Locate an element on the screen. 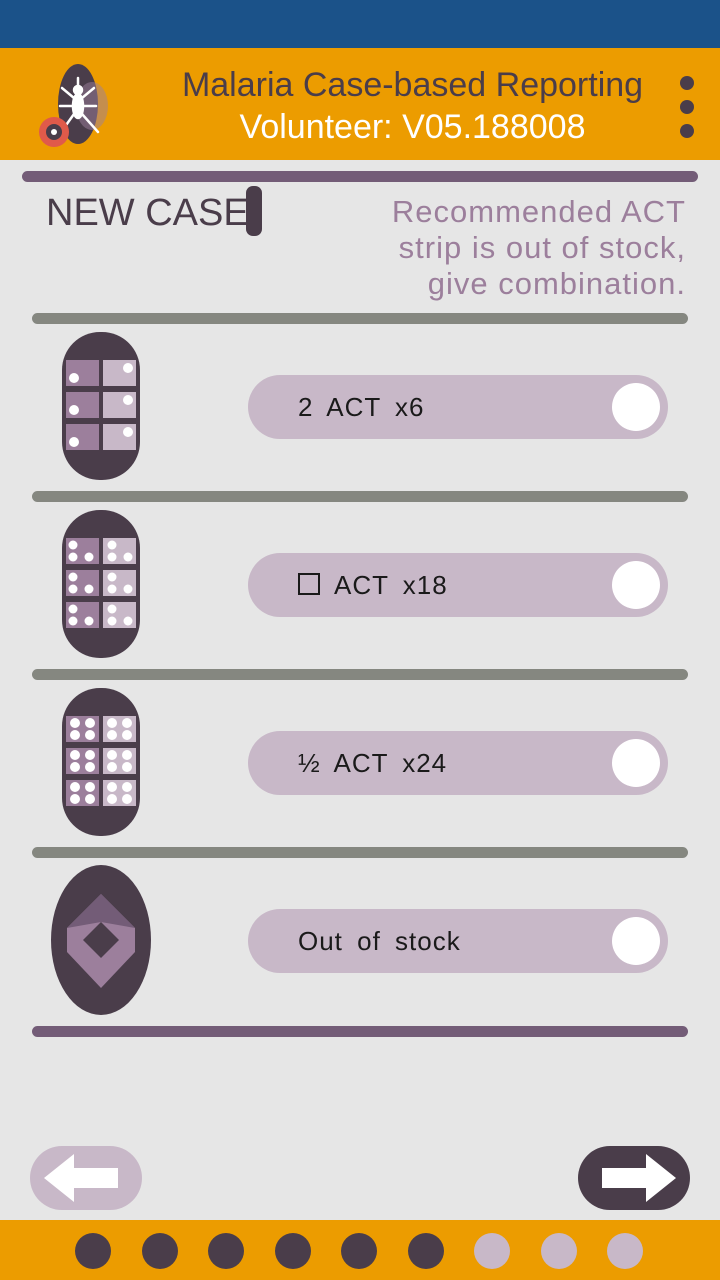  out-of-stock-icon is located at coordinates (101, 940).